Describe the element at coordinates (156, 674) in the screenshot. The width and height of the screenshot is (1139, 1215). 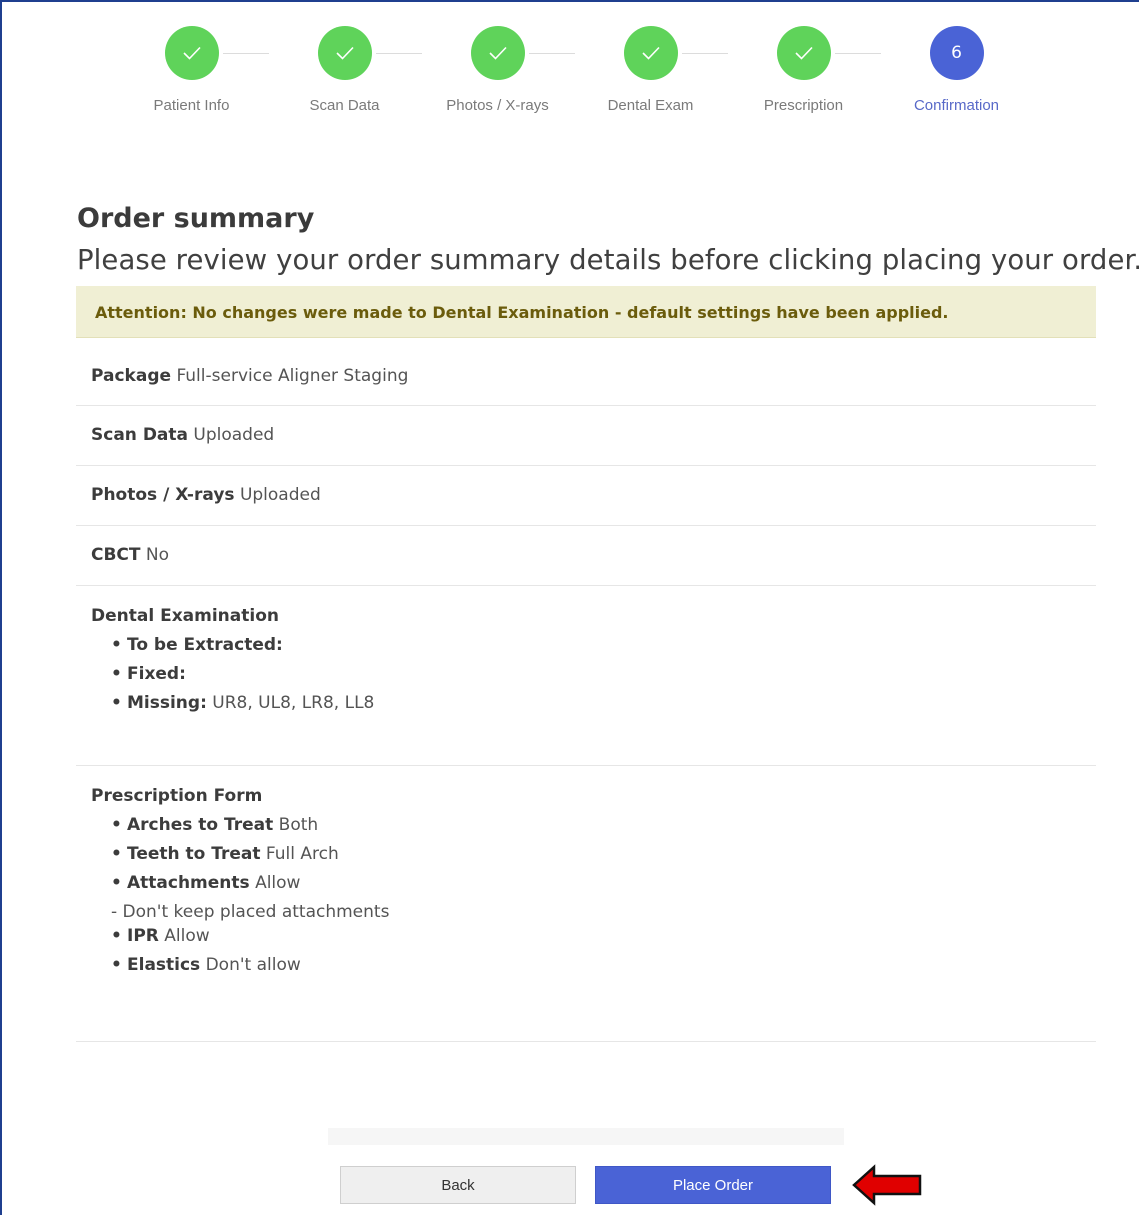
I see `item-key: Fixed:` at that location.